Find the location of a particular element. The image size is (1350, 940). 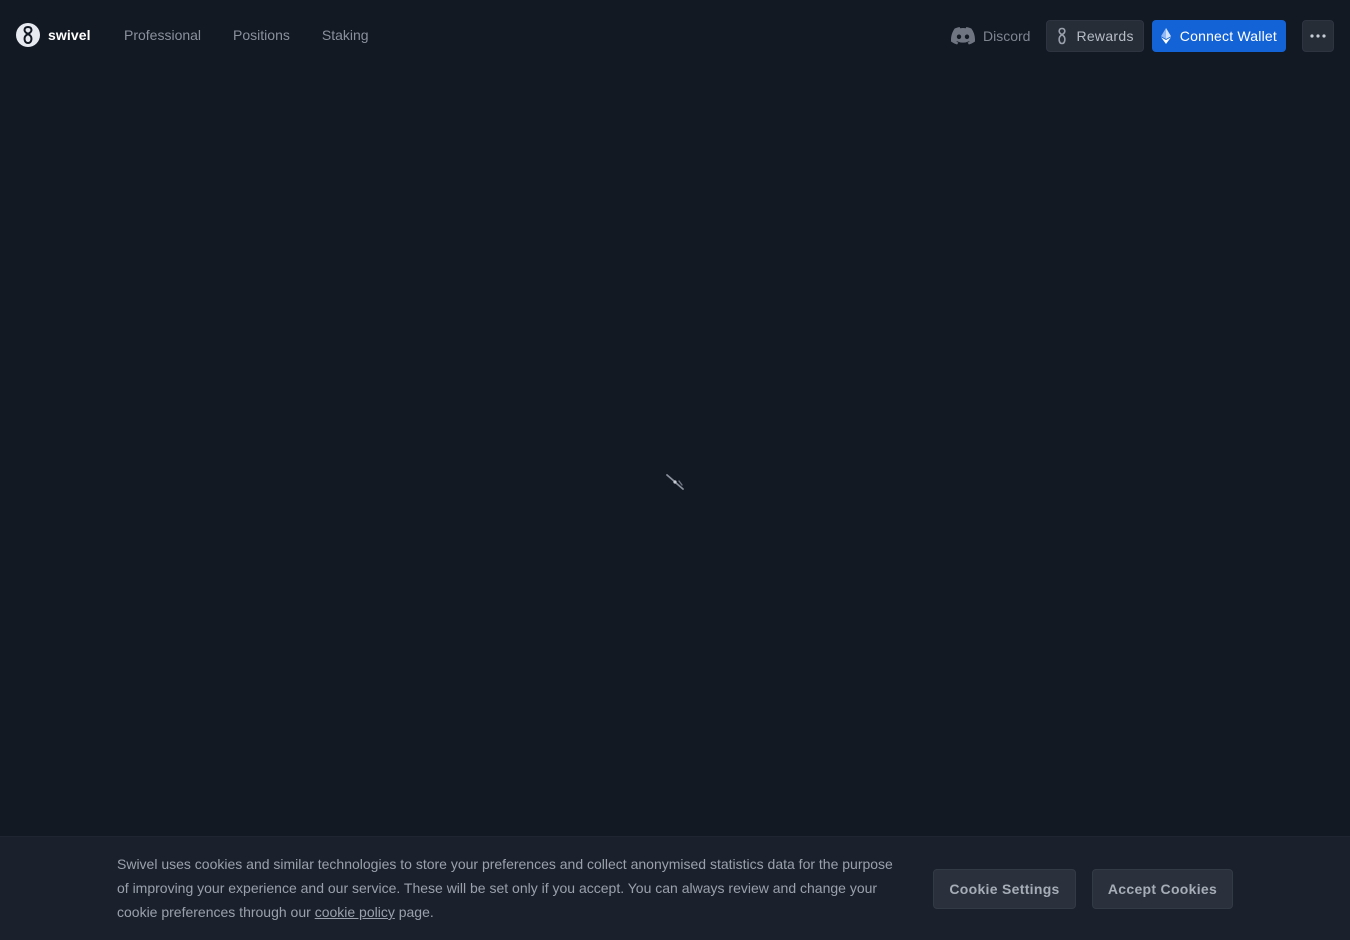

main-nav: Professional Positions Staking is located at coordinates (262, 35).